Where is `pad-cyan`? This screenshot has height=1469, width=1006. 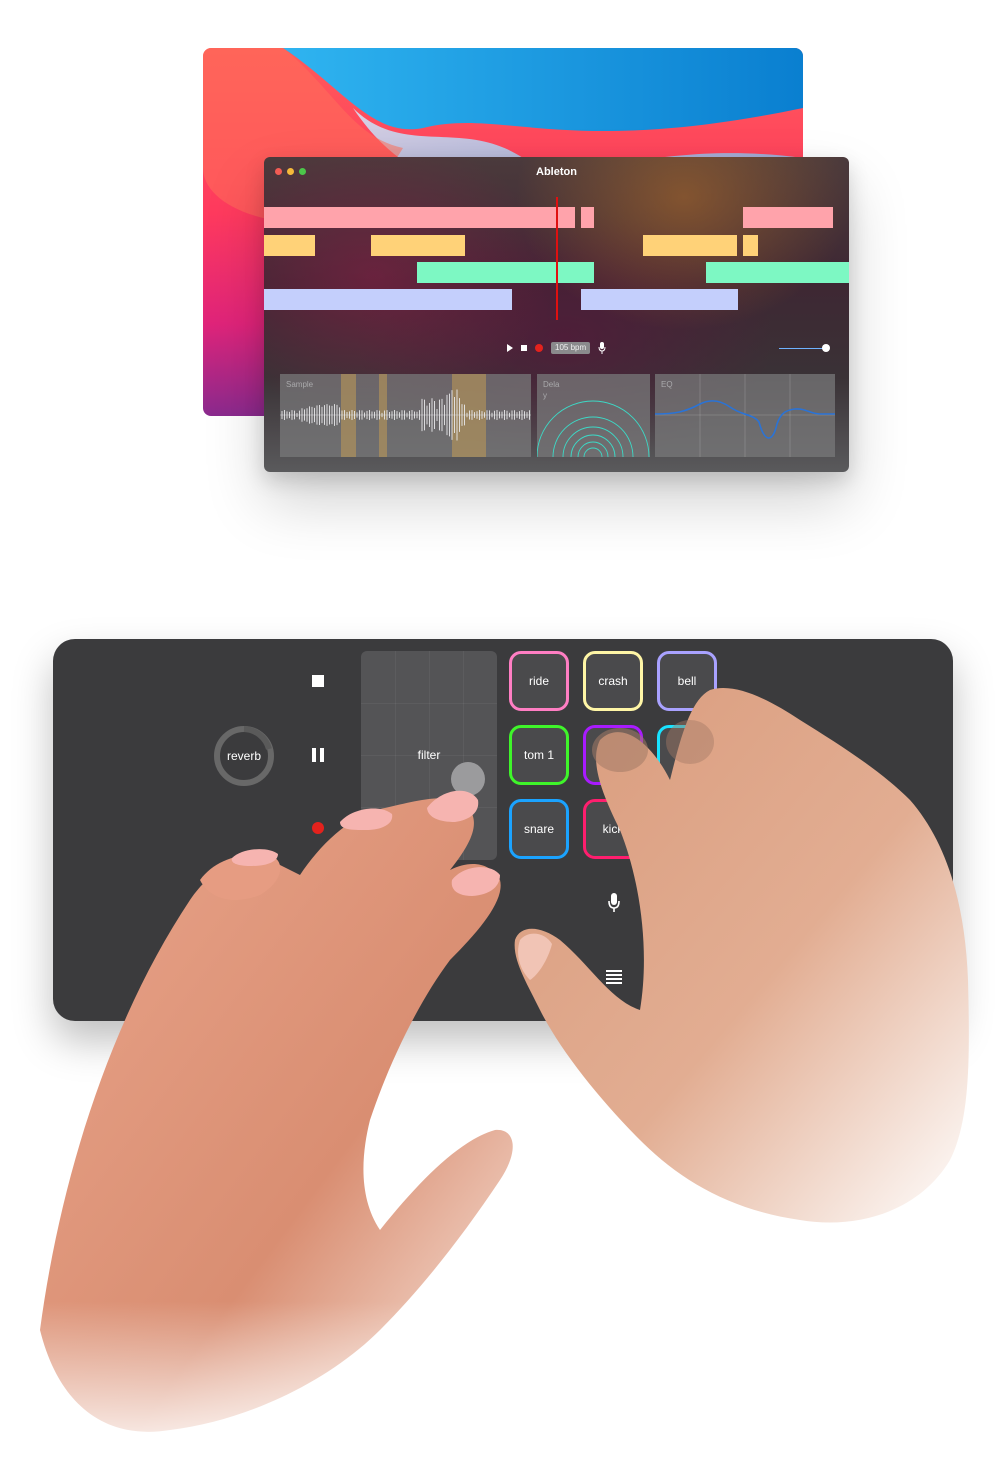 pad-cyan is located at coordinates (687, 755).